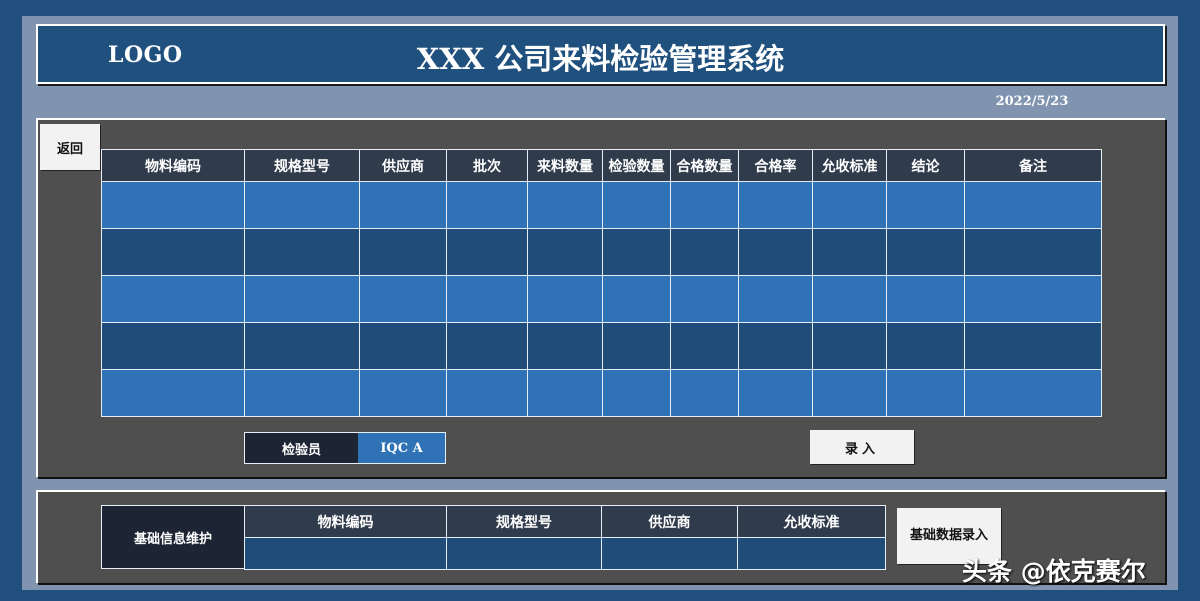 This screenshot has height=601, width=1200. What do you see at coordinates (775, 165) in the screenshot?
I see `column-header: 合格率` at bounding box center [775, 165].